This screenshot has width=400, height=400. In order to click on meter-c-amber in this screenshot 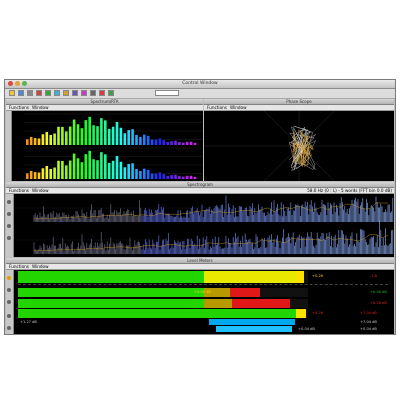, I will do `click(218, 303)`.